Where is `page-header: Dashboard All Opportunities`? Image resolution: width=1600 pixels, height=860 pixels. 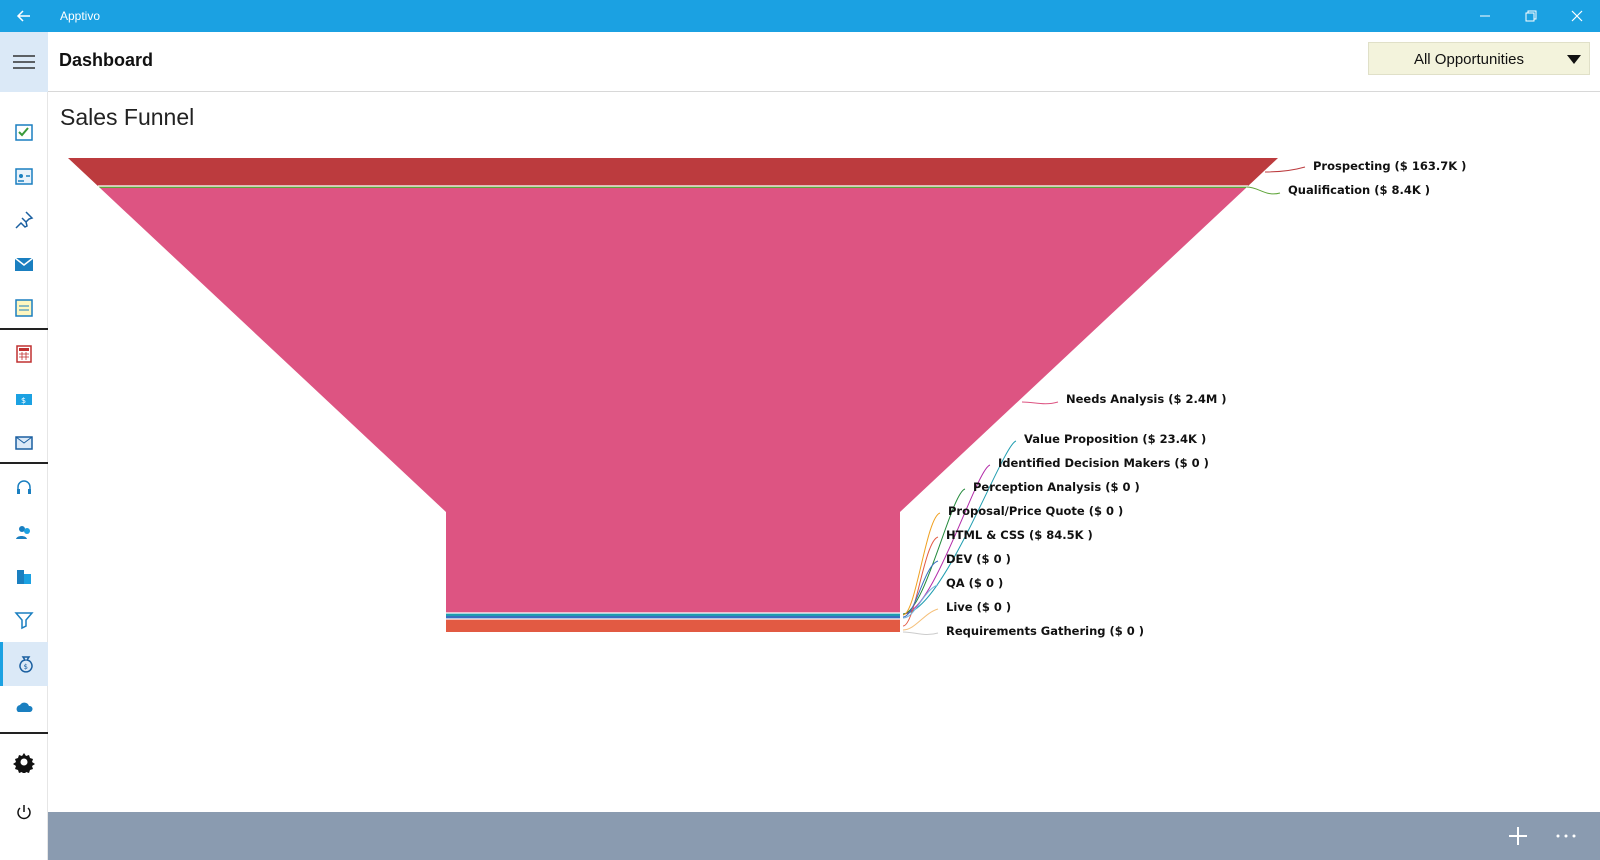
page-header: Dashboard All Opportunities is located at coordinates (824, 62).